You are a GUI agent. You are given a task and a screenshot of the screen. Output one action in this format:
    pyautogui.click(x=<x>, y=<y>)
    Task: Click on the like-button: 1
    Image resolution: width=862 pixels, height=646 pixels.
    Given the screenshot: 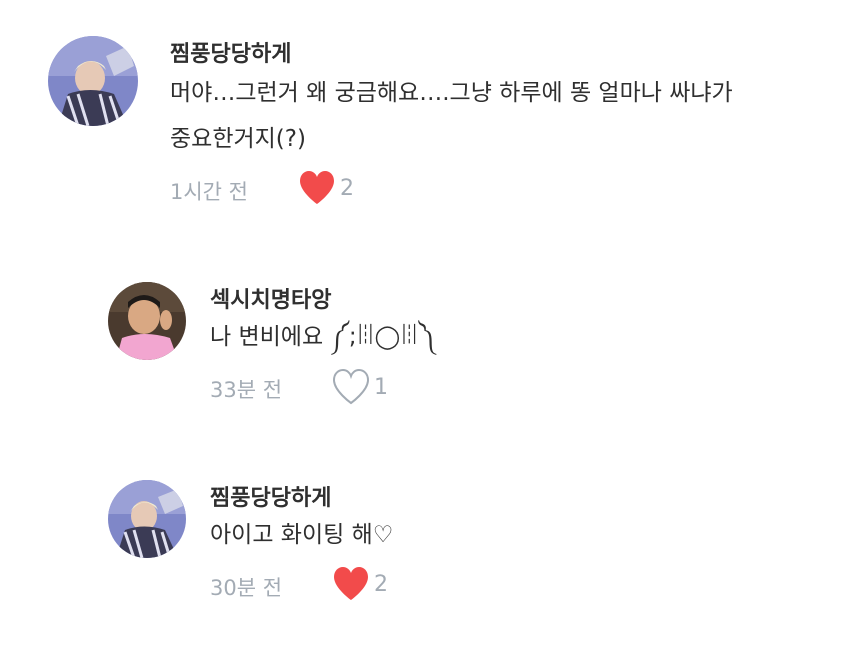 What is the action you would take?
    pyautogui.click(x=360, y=387)
    